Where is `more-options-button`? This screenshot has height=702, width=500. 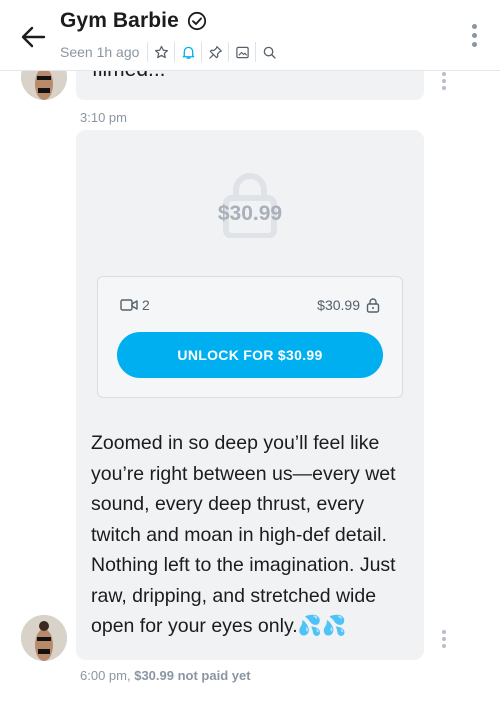
more-options-button is located at coordinates (474, 36).